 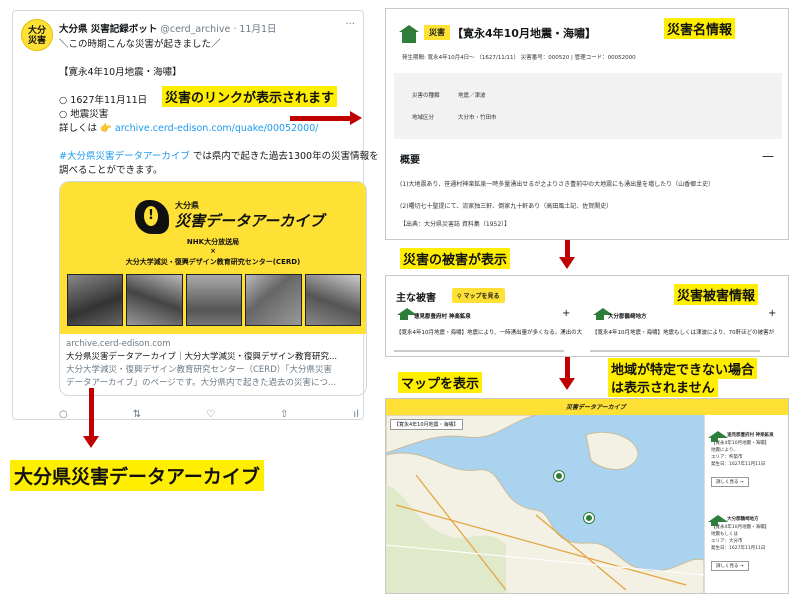 I want to click on detail-prefix: 詳しくは 👉, so click(x=87, y=128).